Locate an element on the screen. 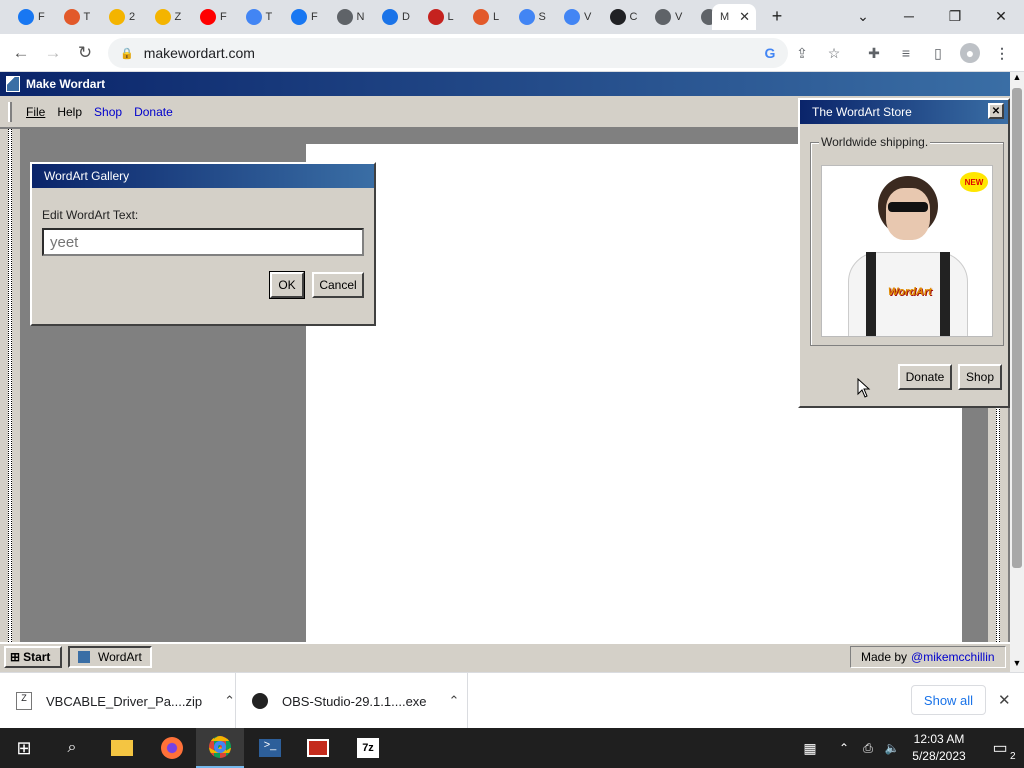 The height and width of the screenshot is (768, 1024). store-donate-button: Donate is located at coordinates (925, 377).